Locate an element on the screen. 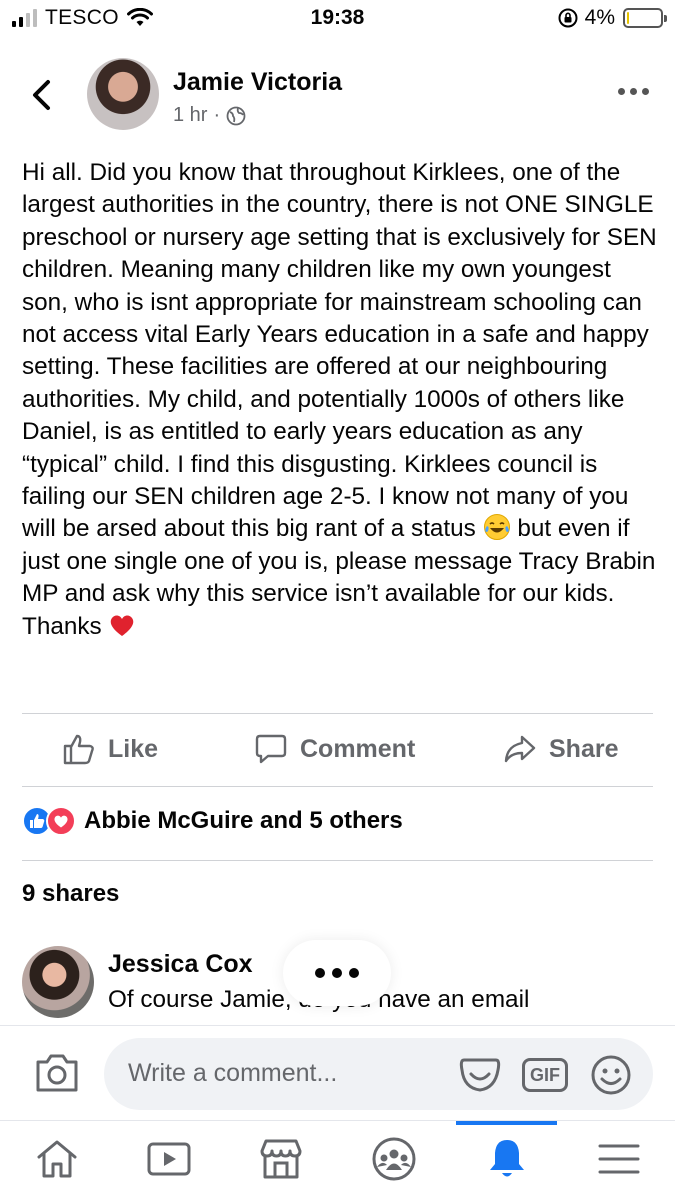 This screenshot has height=1200, width=675. share-label: Share is located at coordinates (584, 748).